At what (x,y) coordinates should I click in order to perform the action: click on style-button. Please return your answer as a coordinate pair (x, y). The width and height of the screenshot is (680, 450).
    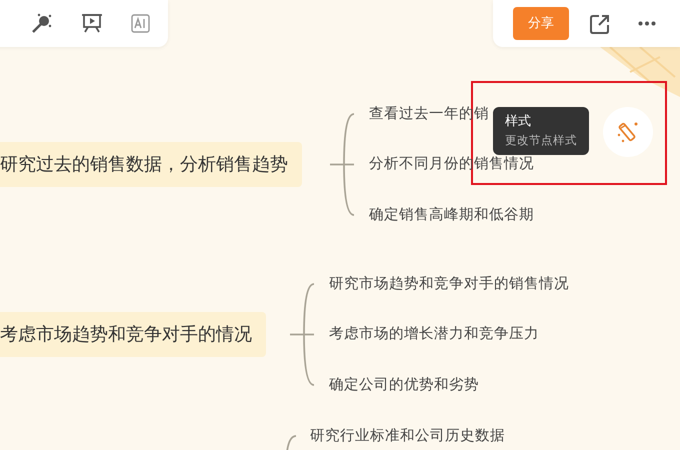
    Looking at the image, I should click on (628, 132).